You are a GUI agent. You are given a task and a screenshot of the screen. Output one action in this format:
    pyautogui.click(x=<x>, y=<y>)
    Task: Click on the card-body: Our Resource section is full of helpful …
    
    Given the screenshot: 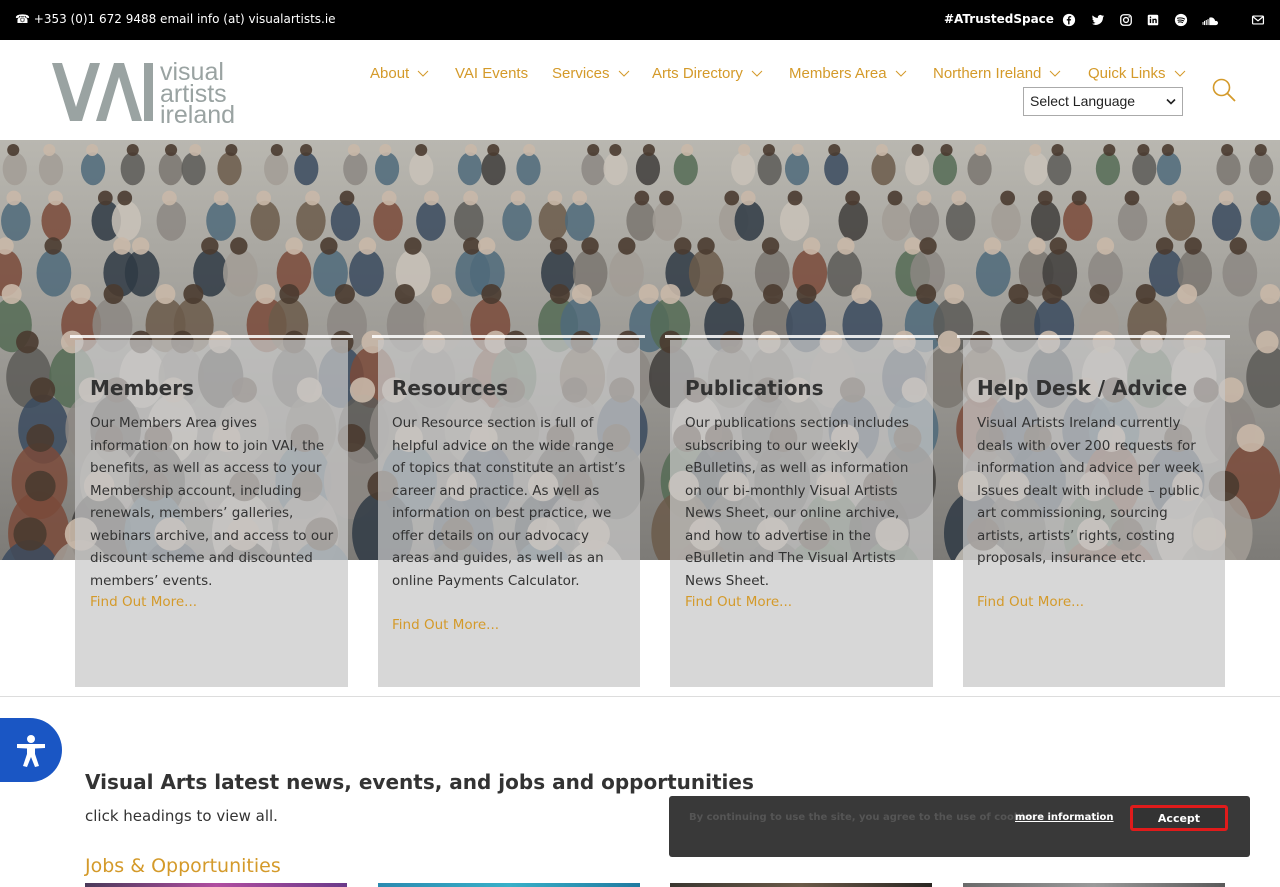 What is the action you would take?
    pyautogui.click(x=509, y=502)
    